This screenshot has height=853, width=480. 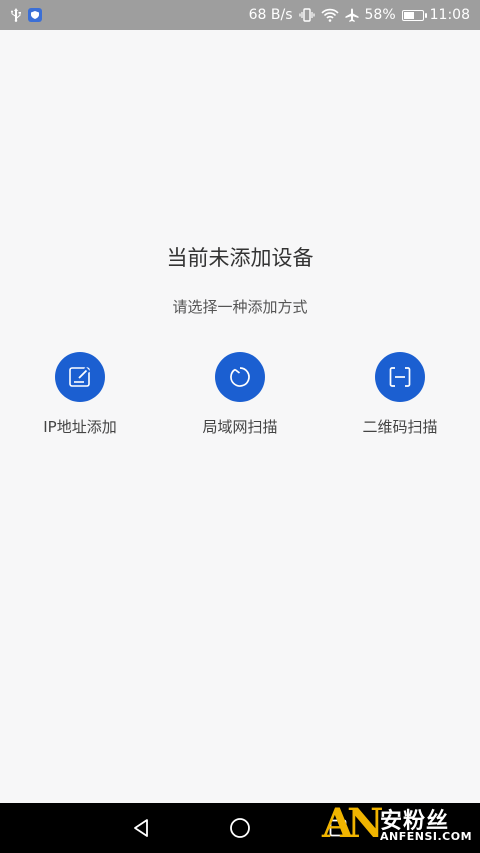 I want to click on wifi-icon, so click(x=329, y=15).